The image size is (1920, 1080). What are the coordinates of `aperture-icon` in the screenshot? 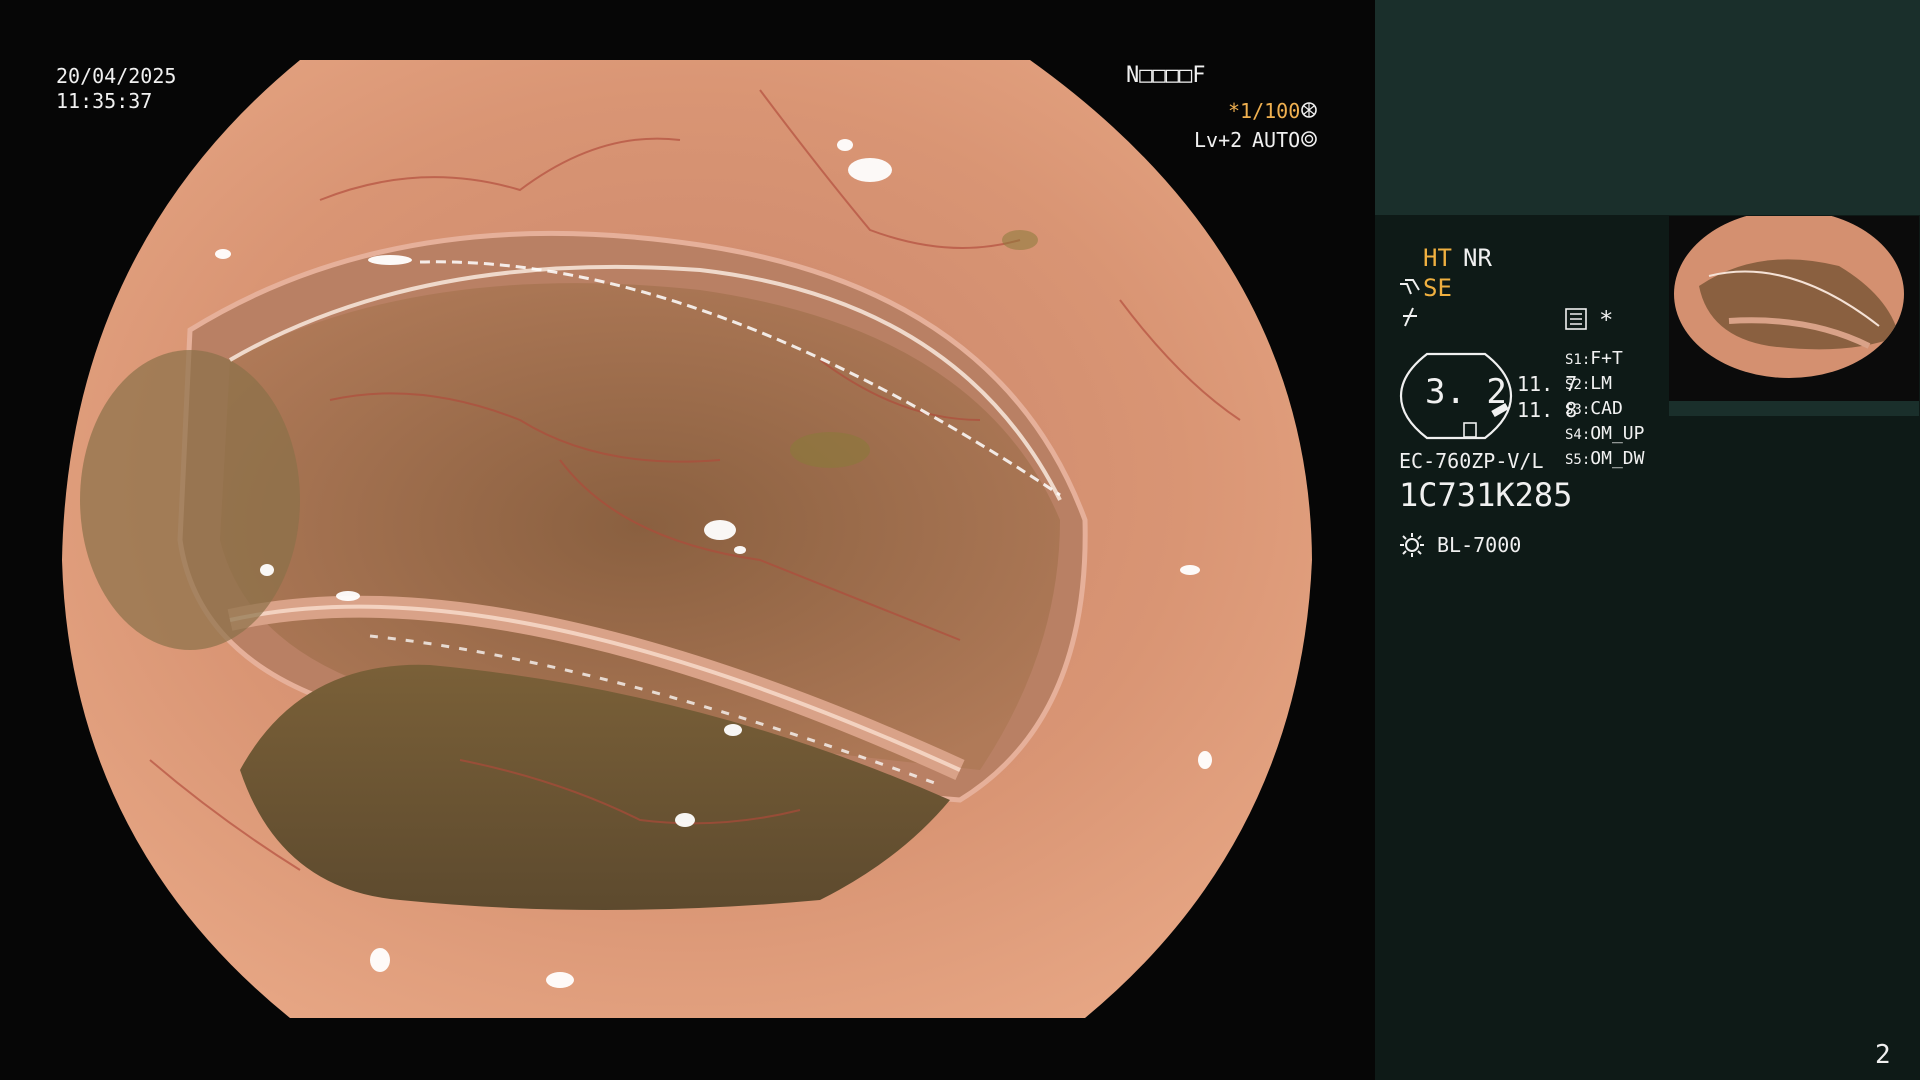 It's located at (1309, 110).